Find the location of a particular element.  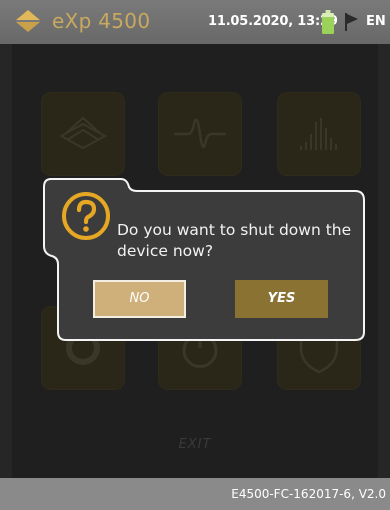

waveform-icon is located at coordinates (200, 133).